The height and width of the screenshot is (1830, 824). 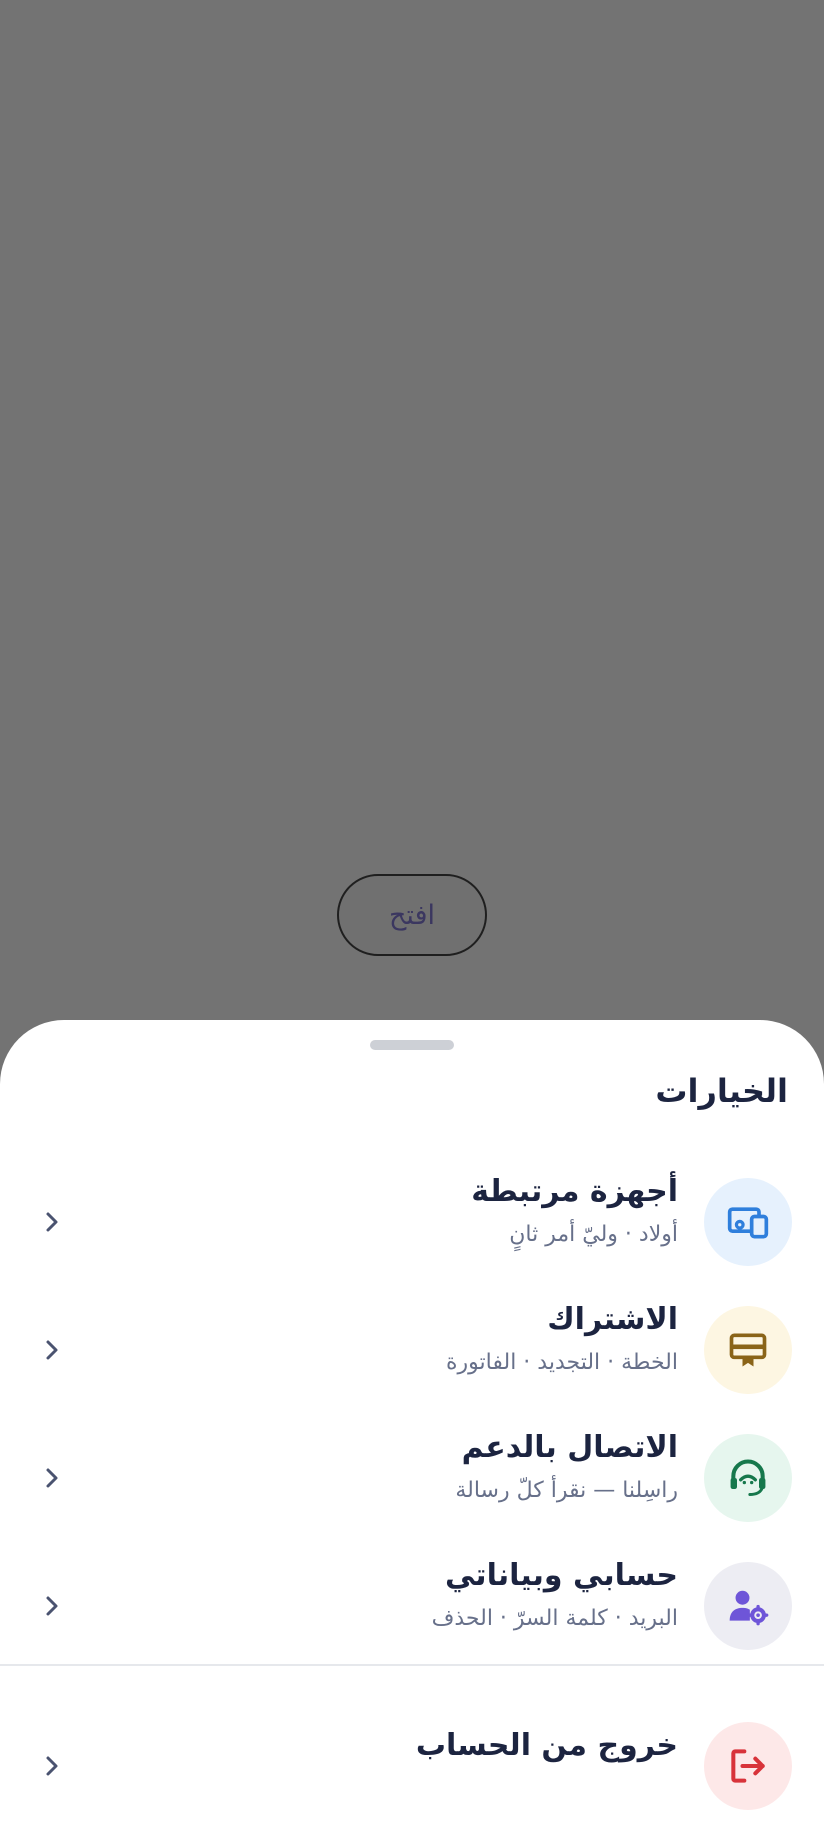 What do you see at coordinates (566, 1467) in the screenshot?
I see `option-text: الاتصال بالدعم راسِلنا — نقرأ كلّ رسالة` at bounding box center [566, 1467].